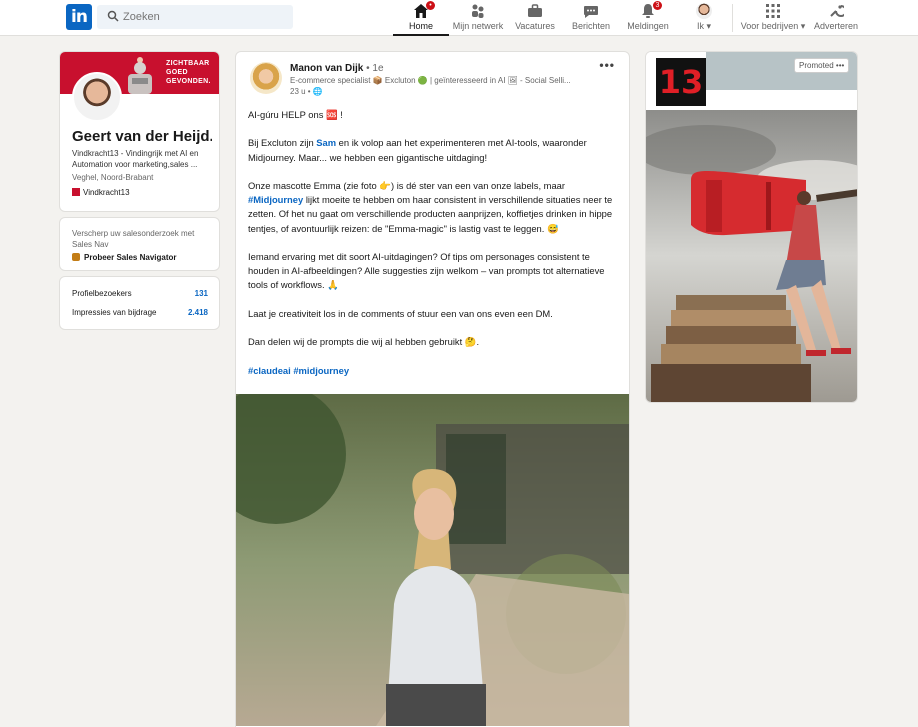  What do you see at coordinates (375, 68) in the screenshot?
I see `connection-degree: • 1e` at bounding box center [375, 68].